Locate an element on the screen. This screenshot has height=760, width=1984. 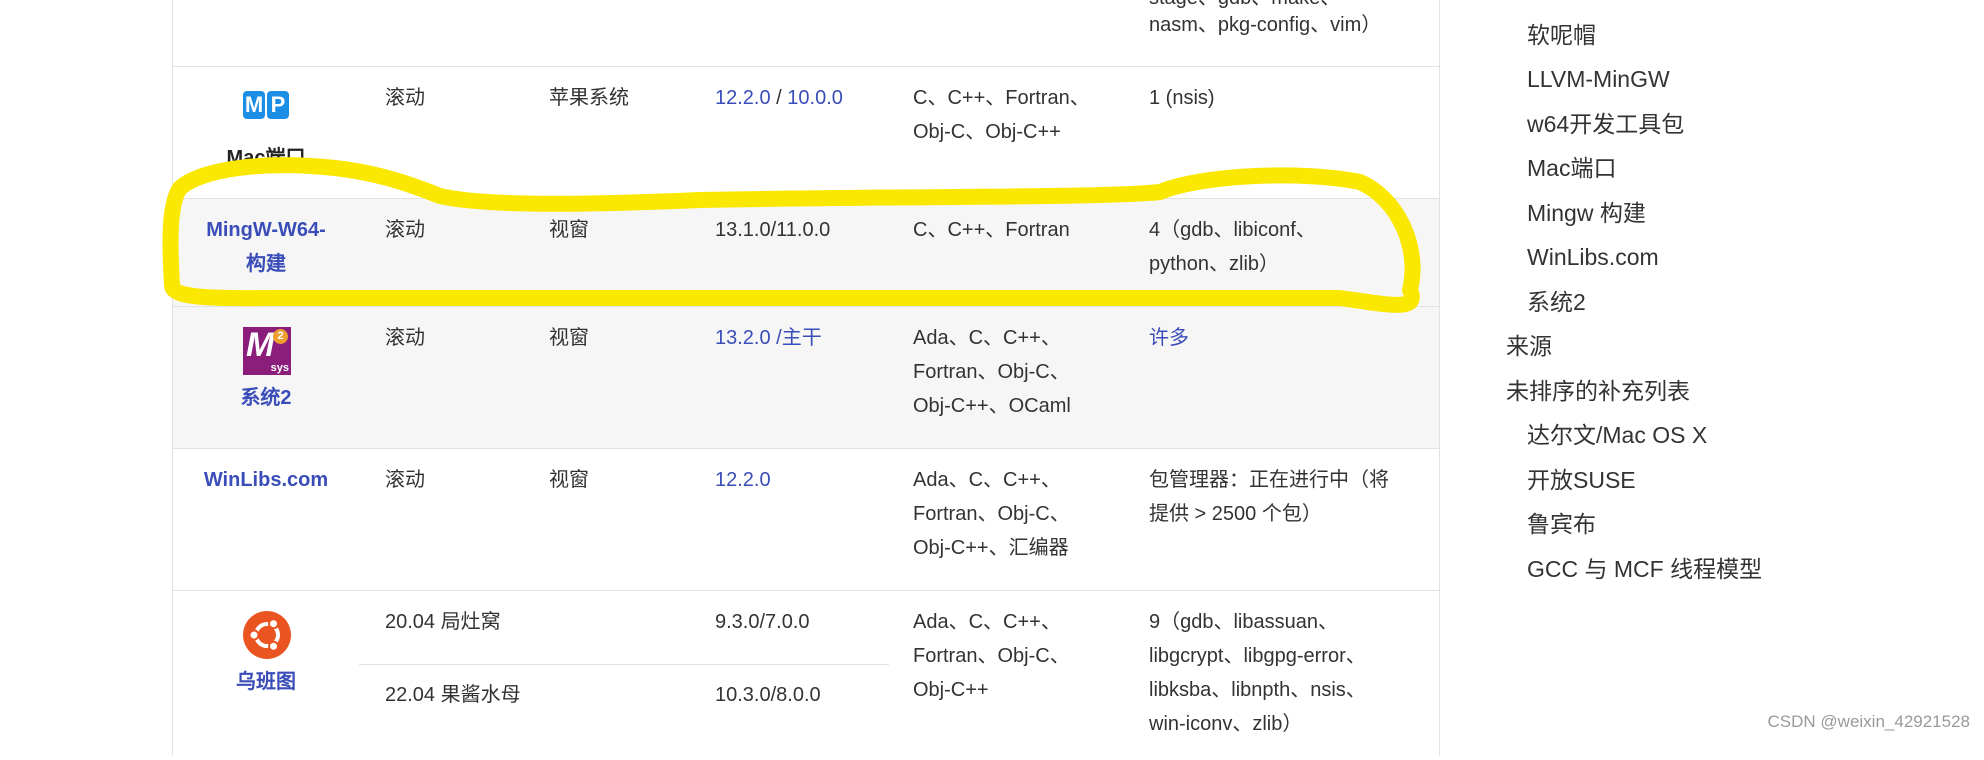
toc-item-partial is located at coordinates (1530, 9).